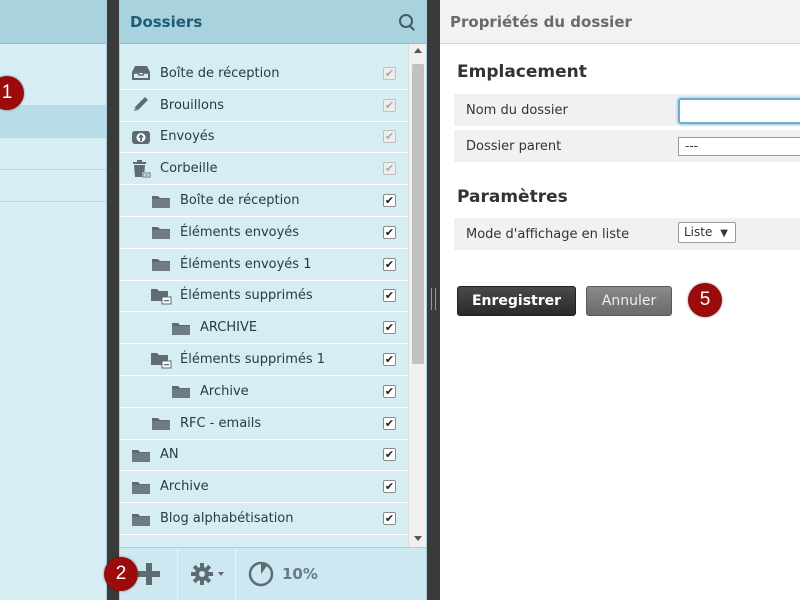  I want to click on folder-row: Éléments supprimés 1 ✔, so click(264, 360).